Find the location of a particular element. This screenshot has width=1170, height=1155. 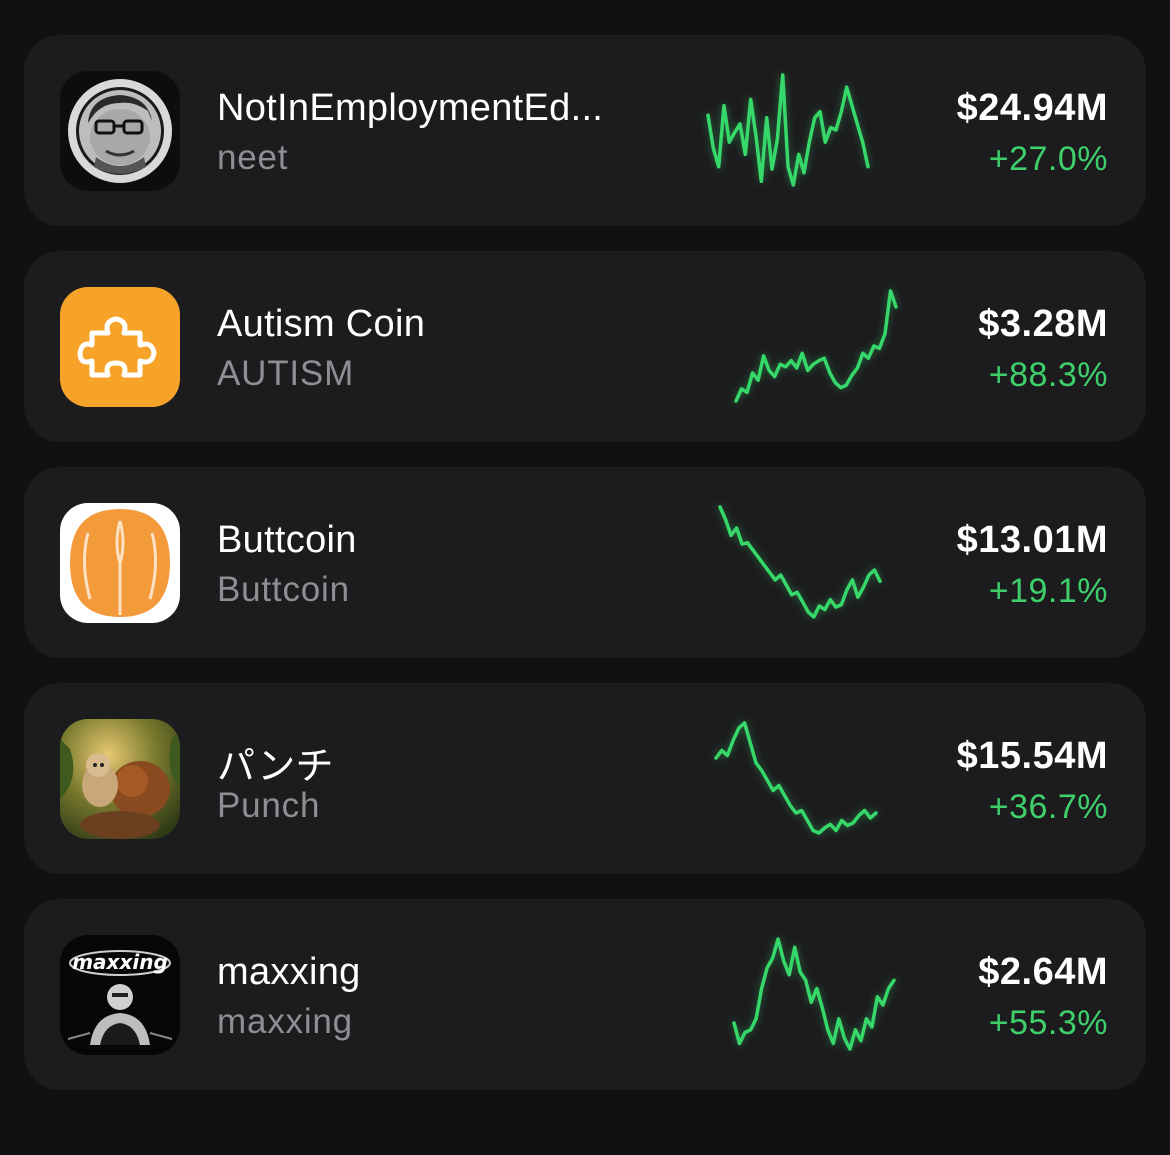

market-cap: $3.28M is located at coordinates (1043, 324).